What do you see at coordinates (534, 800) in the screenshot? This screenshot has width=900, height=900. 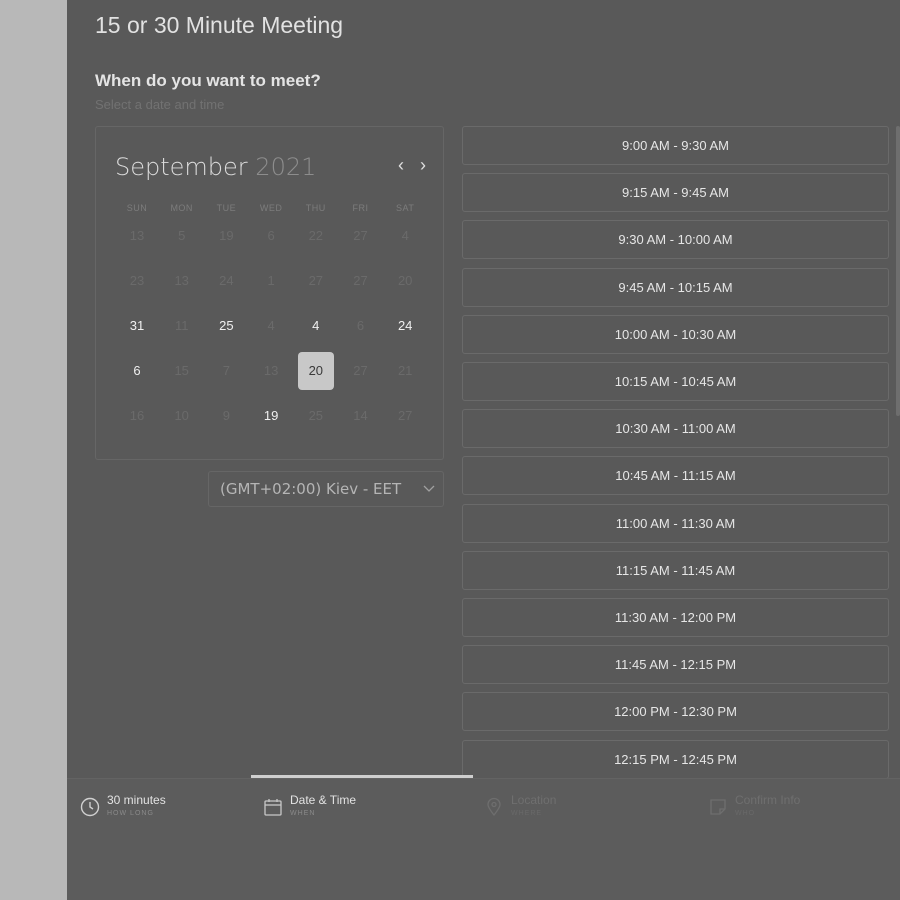 I see `step-label: Location` at bounding box center [534, 800].